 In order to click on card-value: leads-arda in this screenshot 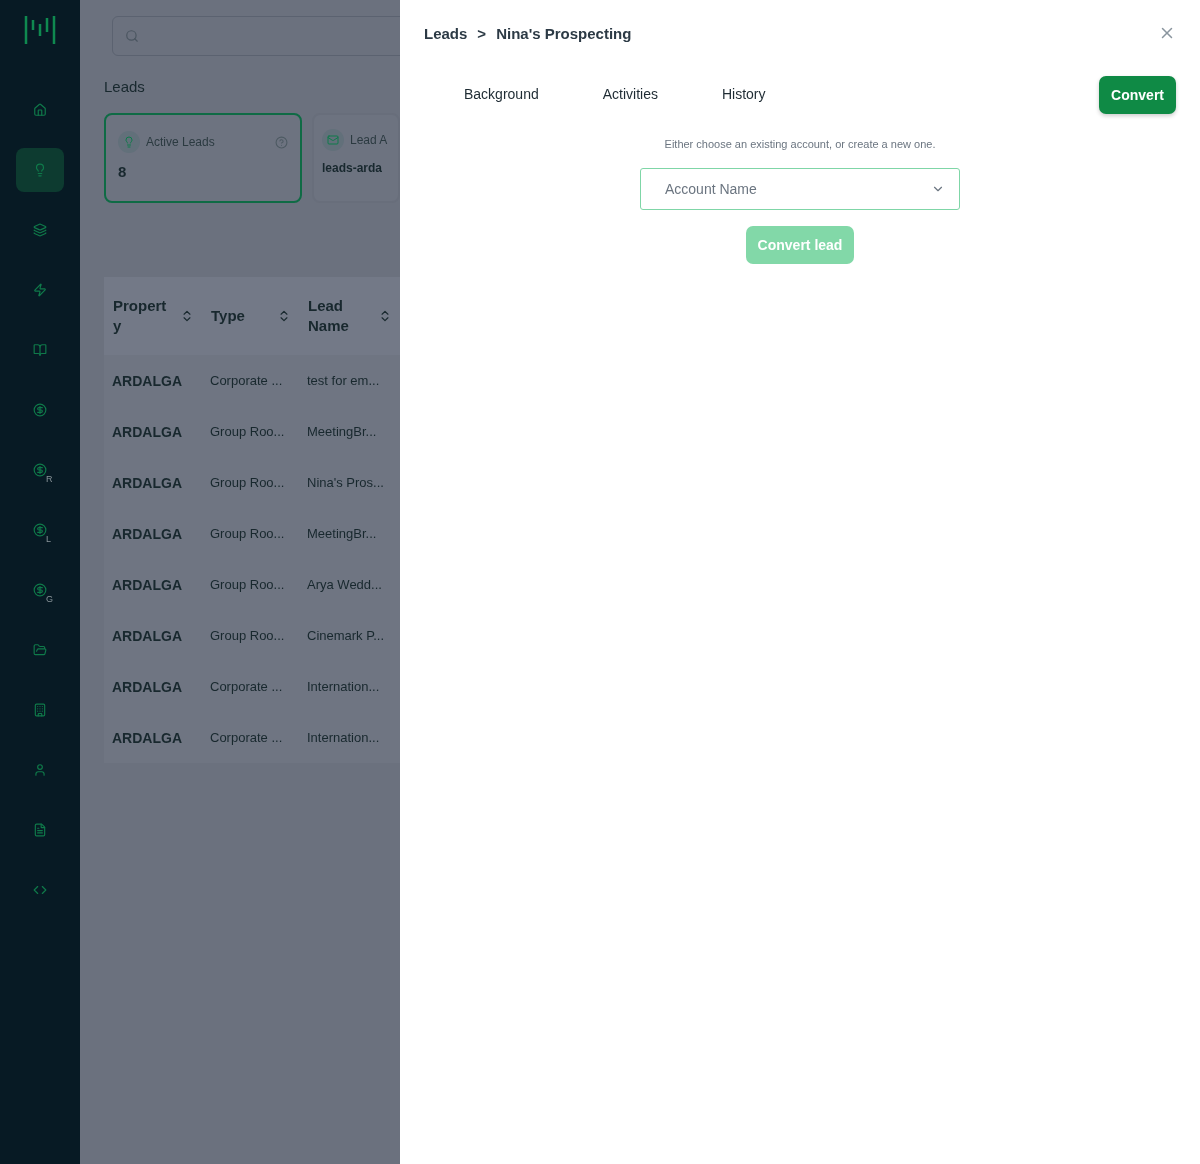, I will do `click(353, 168)`.